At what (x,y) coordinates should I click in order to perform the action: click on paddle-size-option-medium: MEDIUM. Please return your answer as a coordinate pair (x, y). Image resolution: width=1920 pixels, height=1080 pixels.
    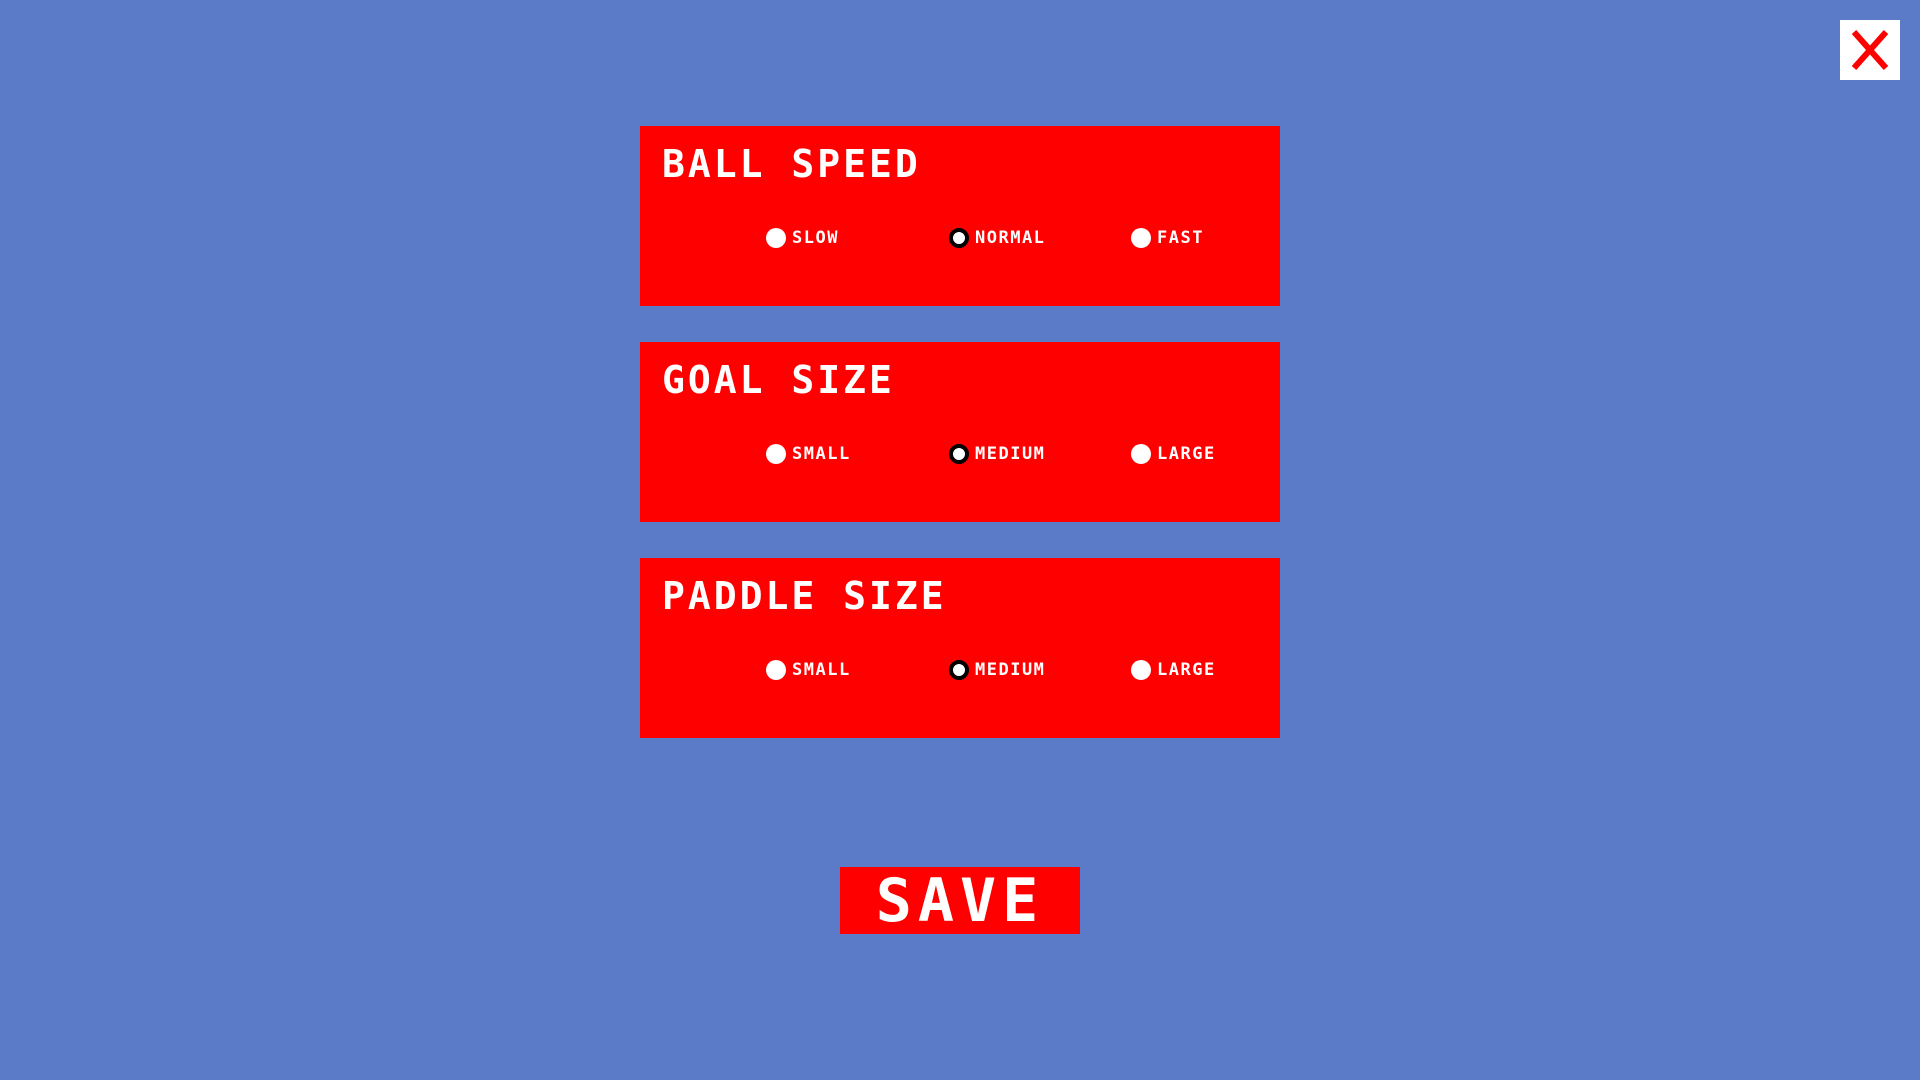
    Looking at the image, I should click on (997, 670).